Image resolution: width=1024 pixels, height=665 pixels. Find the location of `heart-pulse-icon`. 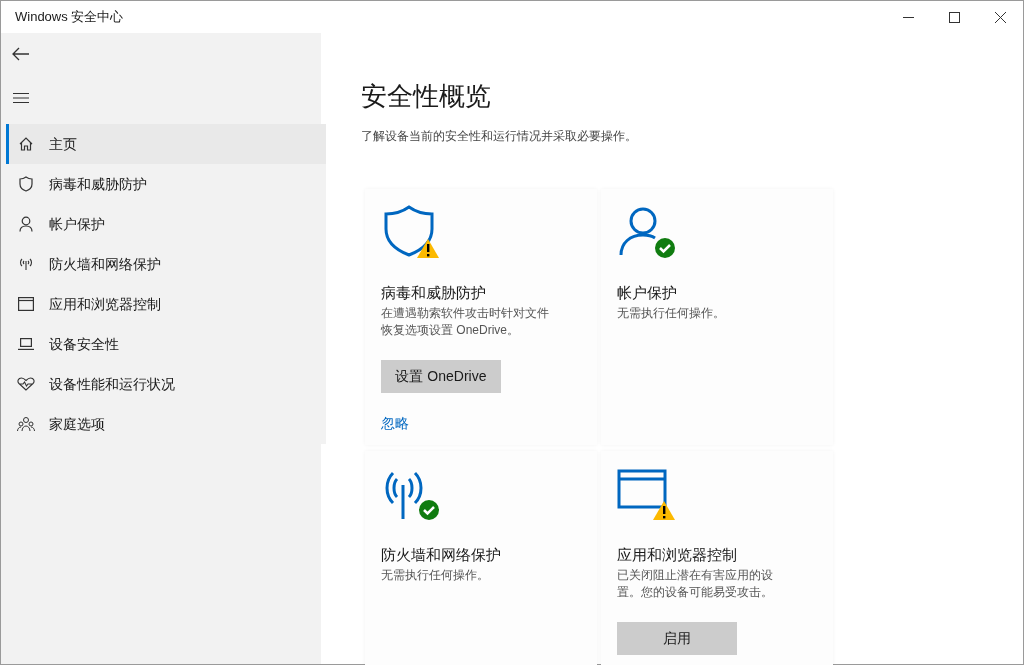

heart-pulse-icon is located at coordinates (26, 384).